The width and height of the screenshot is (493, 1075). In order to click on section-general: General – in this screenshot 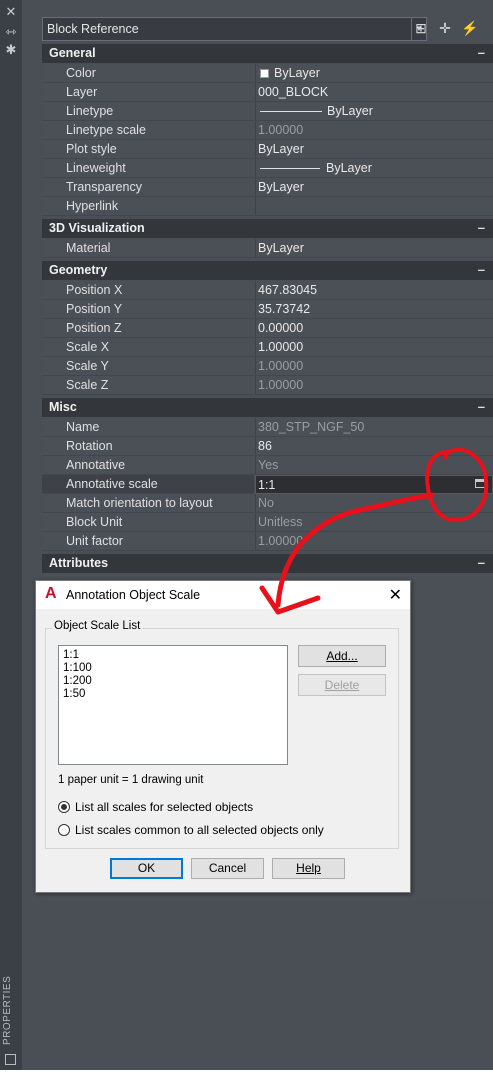, I will do `click(267, 53)`.